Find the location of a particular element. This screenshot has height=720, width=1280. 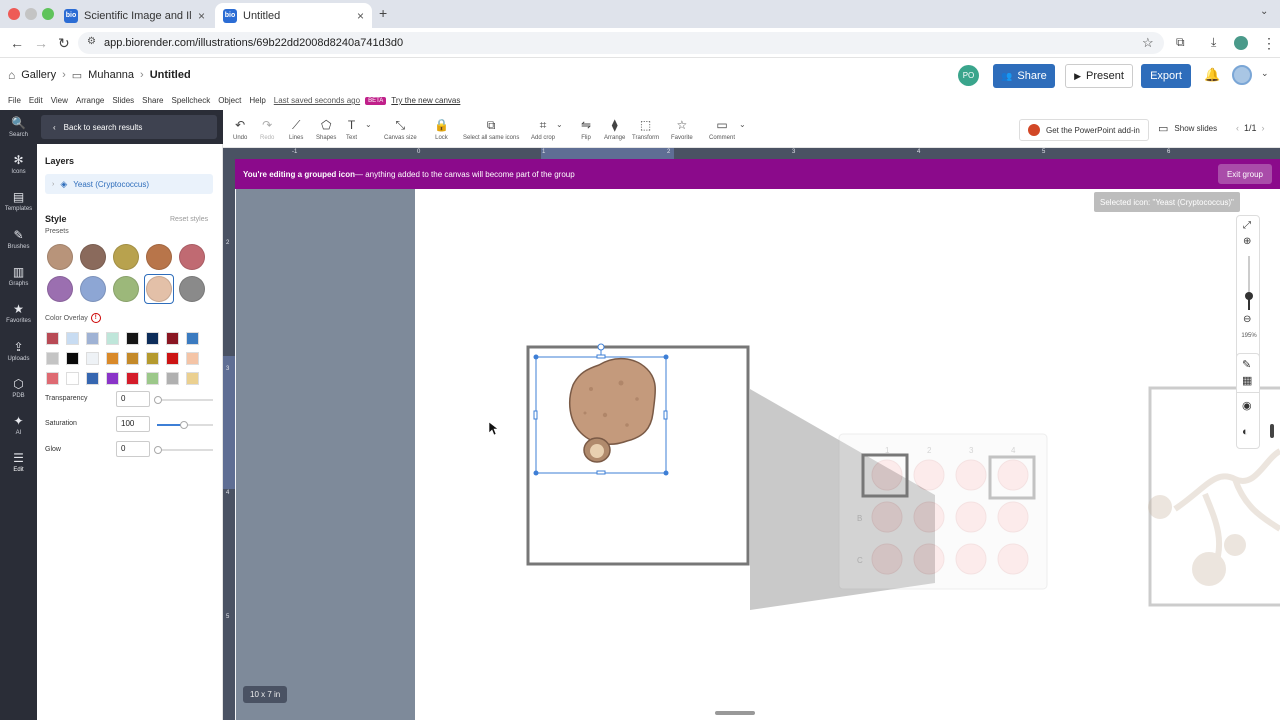

rail-edit-active: ☰ Edit is located at coordinates (18, 462).